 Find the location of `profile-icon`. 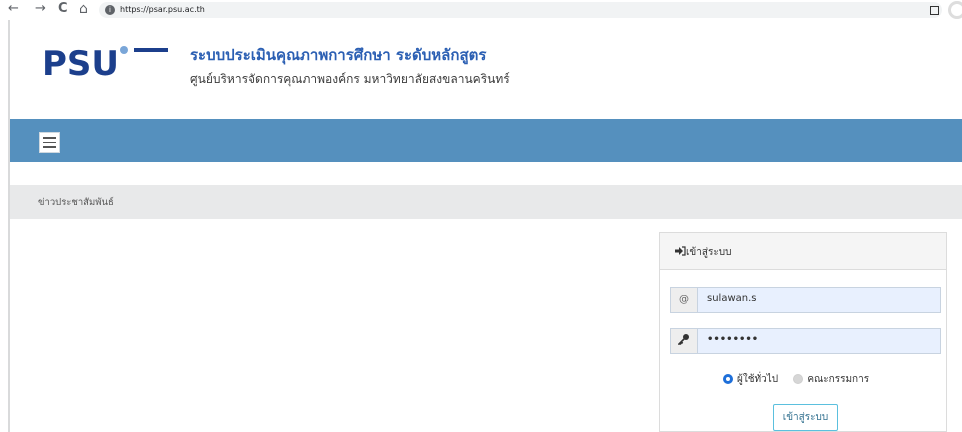

profile-icon is located at coordinates (955, 10).